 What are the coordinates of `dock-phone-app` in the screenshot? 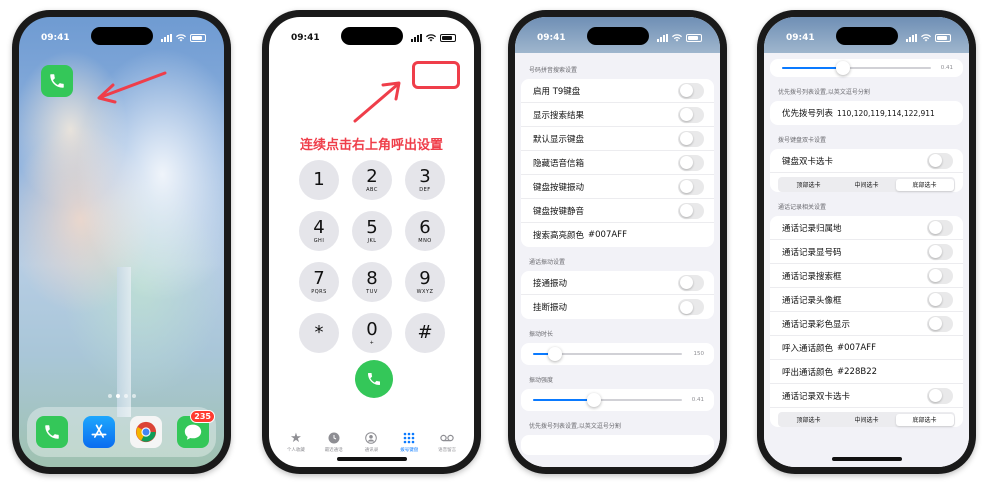 It's located at (52, 432).